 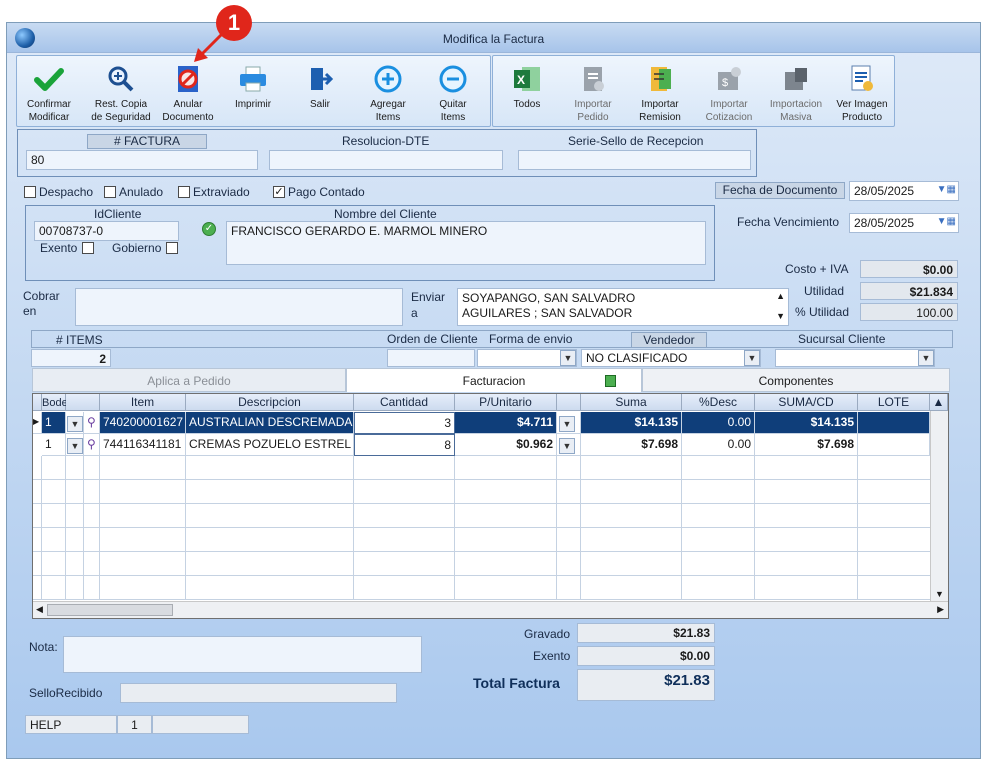 I want to click on utilidad-label: Utilidad, so click(x=824, y=291).